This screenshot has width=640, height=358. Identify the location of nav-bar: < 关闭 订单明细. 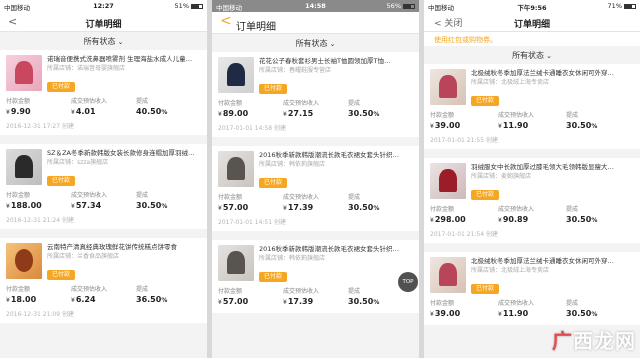
(532, 22).